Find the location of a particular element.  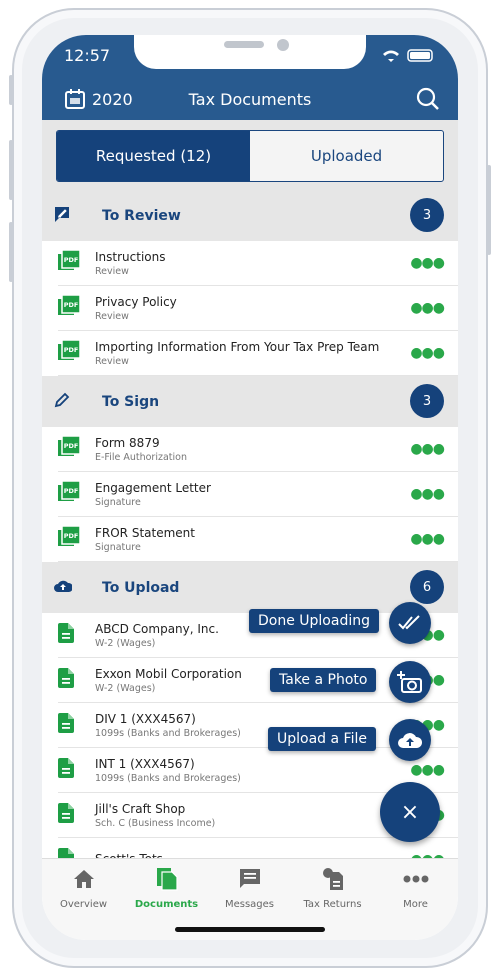

list-item: PDF Form 8879 E-File Authorization ●●● is located at coordinates (258, 449).